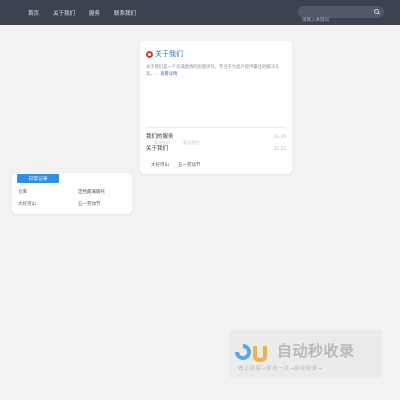 The image size is (400, 400). What do you see at coordinates (251, 353) in the screenshot?
I see `watermark-logo-icon` at bounding box center [251, 353].